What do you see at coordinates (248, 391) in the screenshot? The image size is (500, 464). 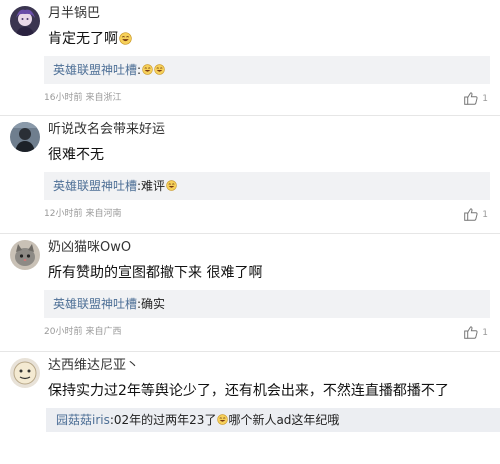 I see `comment-text: 保持实力过2年等舆论少了，还有机会出来，不然连直播都播不了` at bounding box center [248, 391].